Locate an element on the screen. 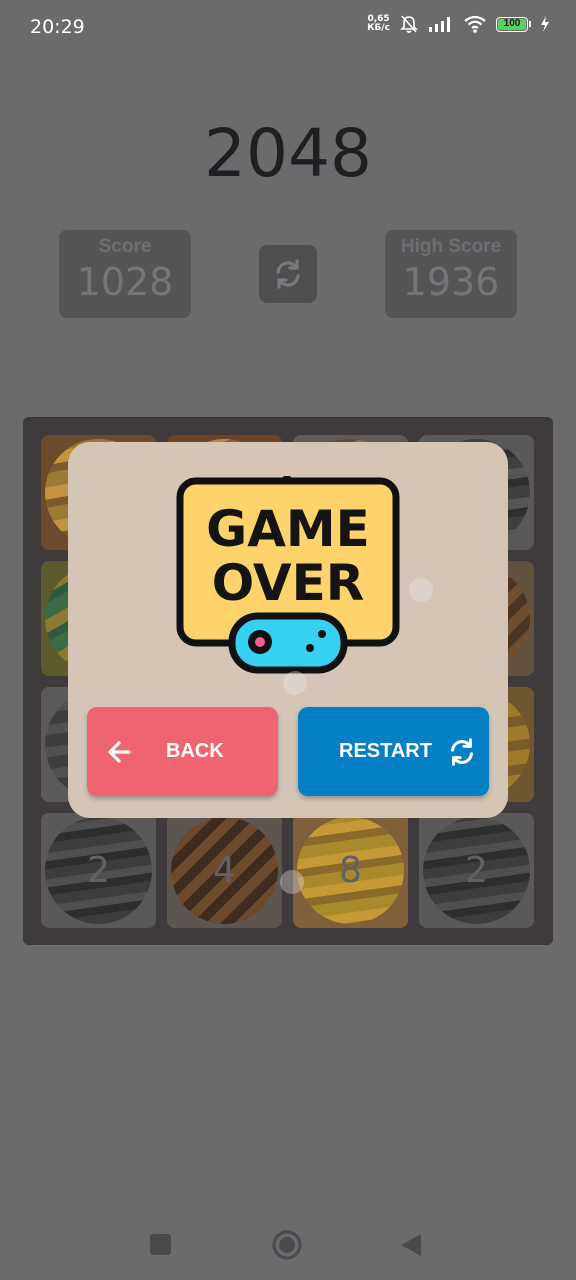  network-speed: 0,65 КБ/с is located at coordinates (378, 24).